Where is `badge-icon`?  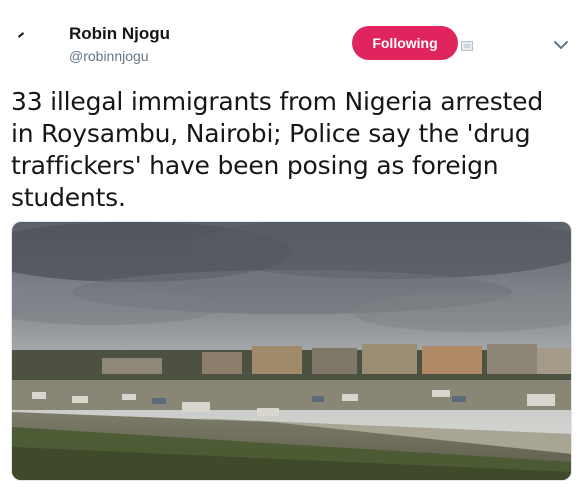
badge-icon is located at coordinates (467, 44).